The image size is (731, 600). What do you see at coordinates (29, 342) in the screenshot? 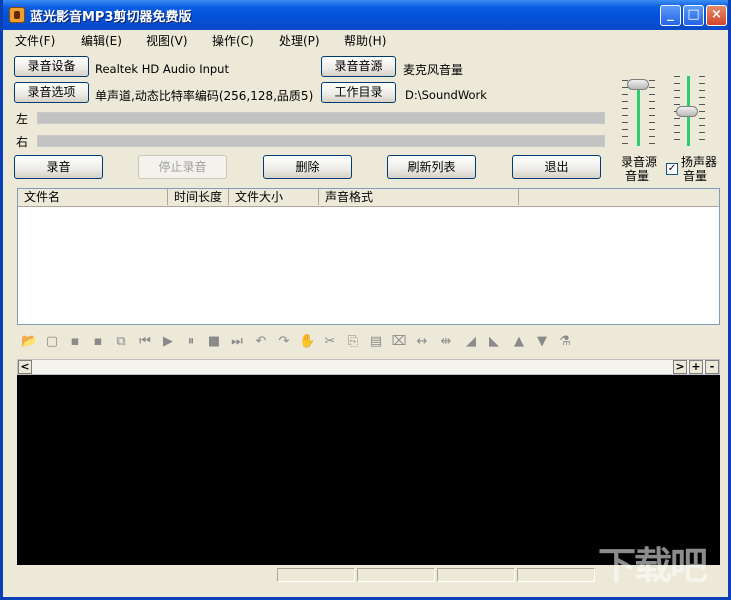
I see `open-folder-icon: 📂` at bounding box center [29, 342].